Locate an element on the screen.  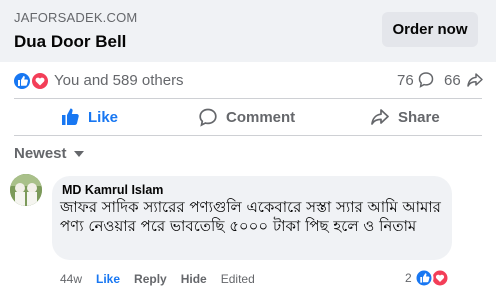
comment-meta: 44w Like Reply Hide Edited is located at coordinates (164, 279).